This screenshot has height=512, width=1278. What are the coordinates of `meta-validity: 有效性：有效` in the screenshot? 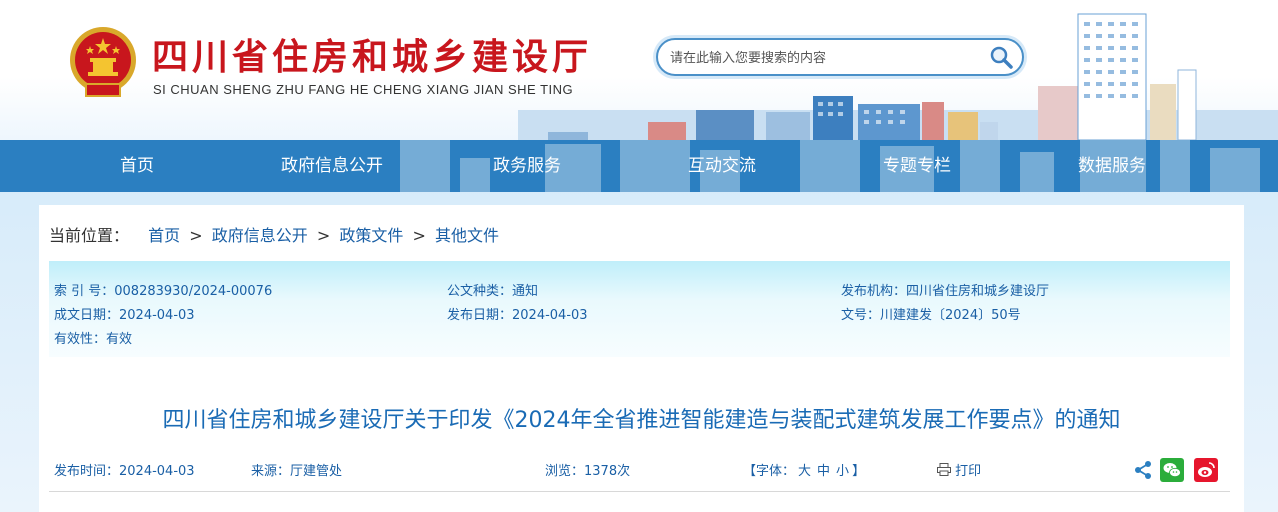 It's located at (93, 337).